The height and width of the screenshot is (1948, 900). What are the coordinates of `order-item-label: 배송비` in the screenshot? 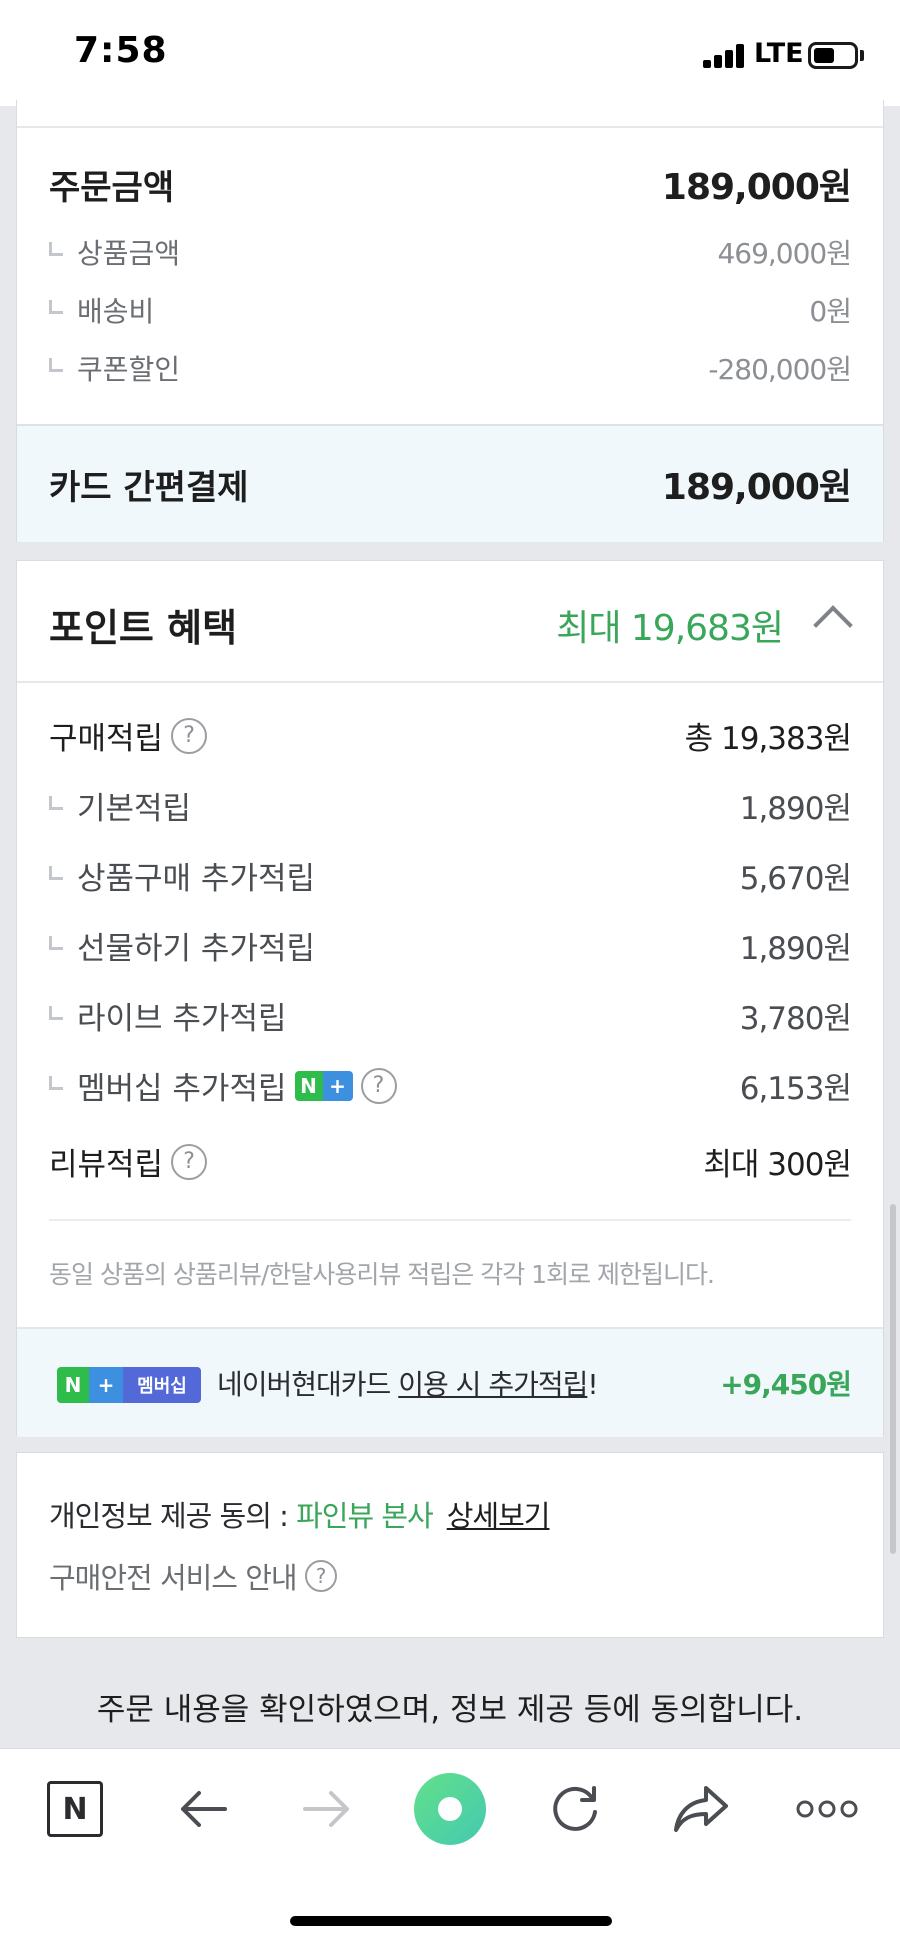 It's located at (116, 311).